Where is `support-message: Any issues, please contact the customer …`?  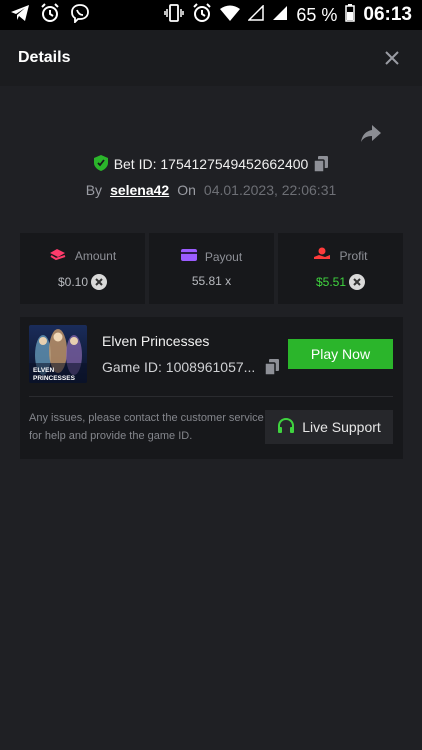 support-message: Any issues, please contact the customer … is located at coordinates (146, 427).